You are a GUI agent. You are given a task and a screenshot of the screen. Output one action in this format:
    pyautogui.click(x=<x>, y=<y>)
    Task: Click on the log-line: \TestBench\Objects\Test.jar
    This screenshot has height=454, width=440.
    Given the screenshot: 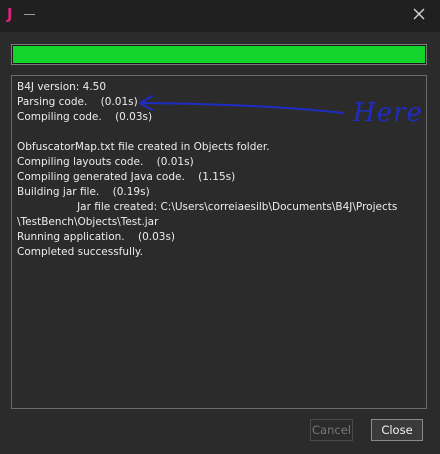 What is the action you would take?
    pyautogui.click(x=88, y=222)
    